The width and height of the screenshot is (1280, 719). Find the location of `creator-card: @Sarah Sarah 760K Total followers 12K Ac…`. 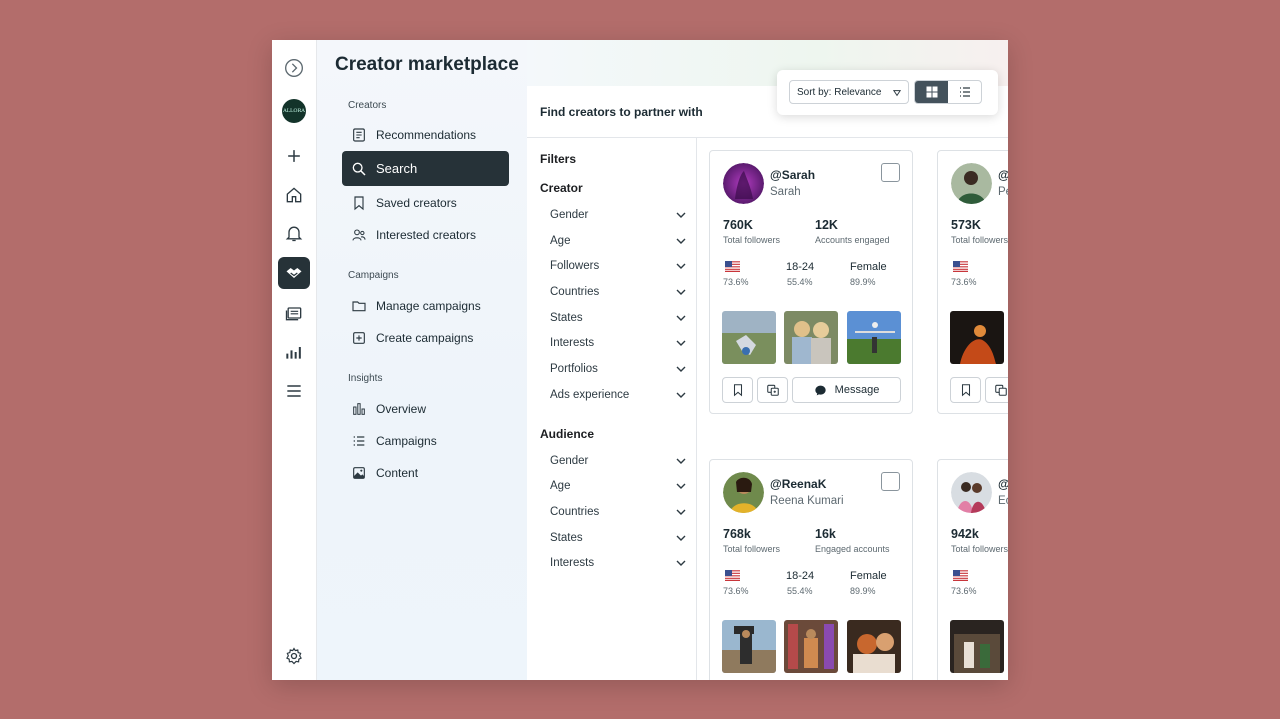

creator-card: @Sarah Sarah 760K Total followers 12K Ac… is located at coordinates (811, 282).